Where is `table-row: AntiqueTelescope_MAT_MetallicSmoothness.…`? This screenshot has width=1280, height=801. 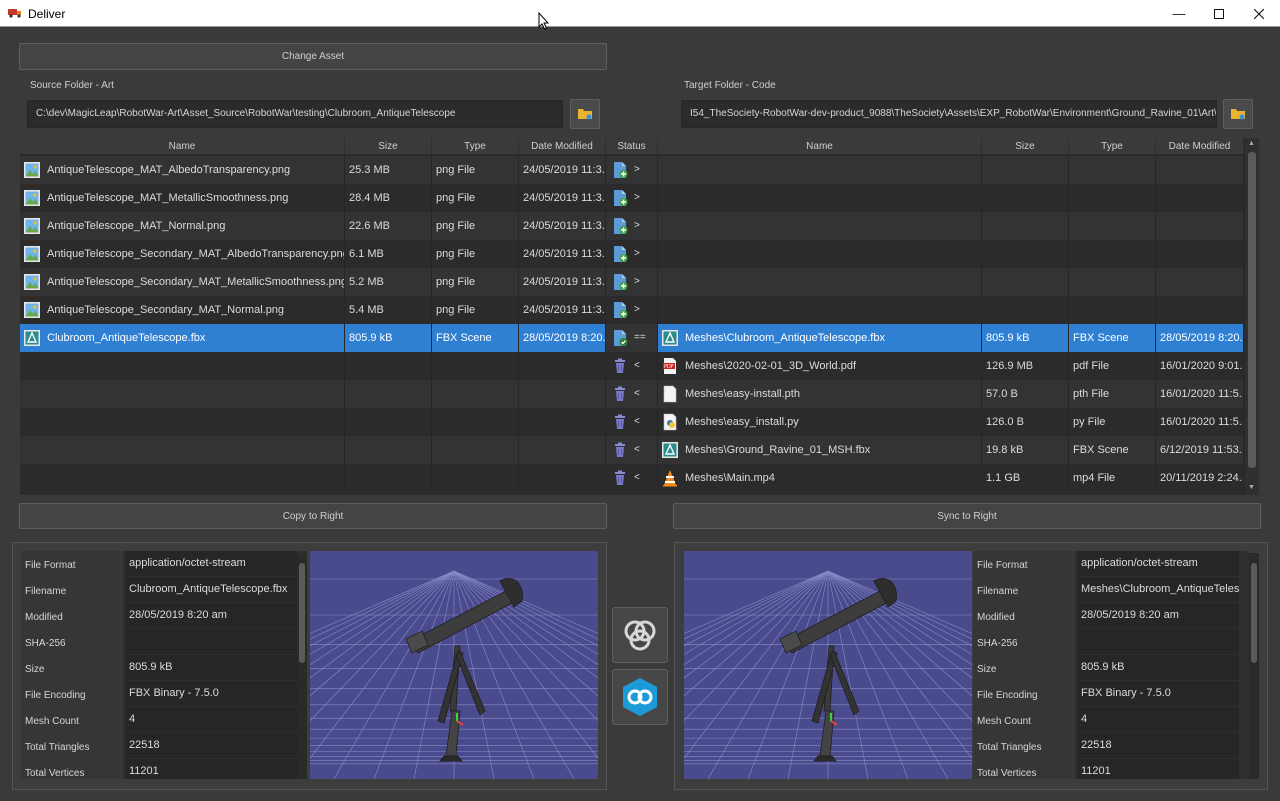 table-row: AntiqueTelescope_MAT_MetallicSmoothness.… is located at coordinates (632, 198).